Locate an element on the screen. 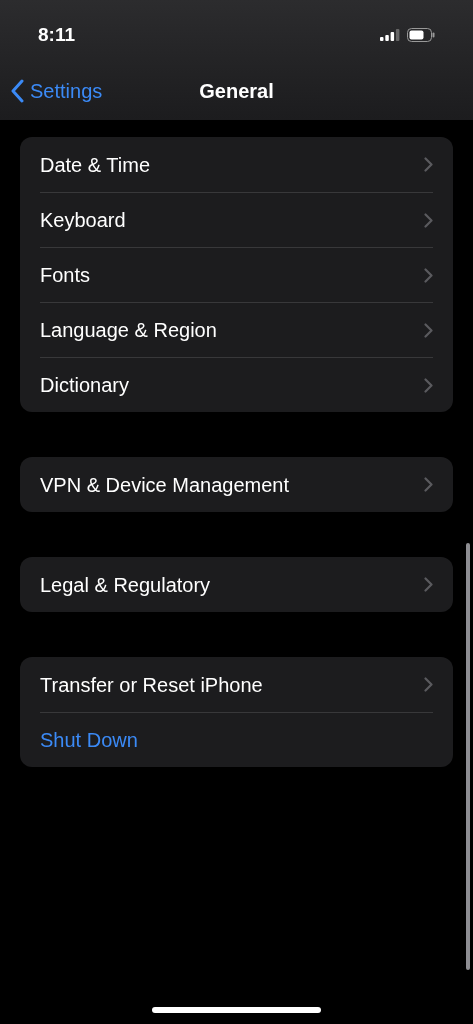 The height and width of the screenshot is (1024, 473). settings-row: Keyboard is located at coordinates (236, 219).